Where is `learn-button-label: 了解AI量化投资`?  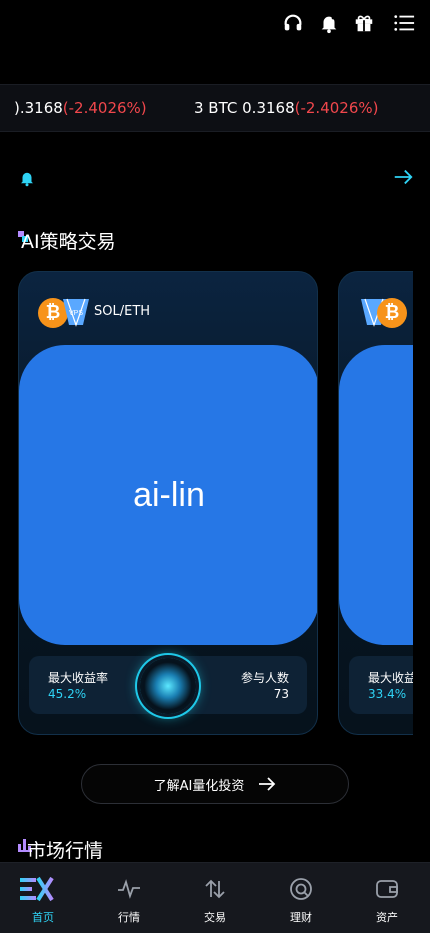 learn-button-label: 了解AI量化投资 is located at coordinates (199, 786).